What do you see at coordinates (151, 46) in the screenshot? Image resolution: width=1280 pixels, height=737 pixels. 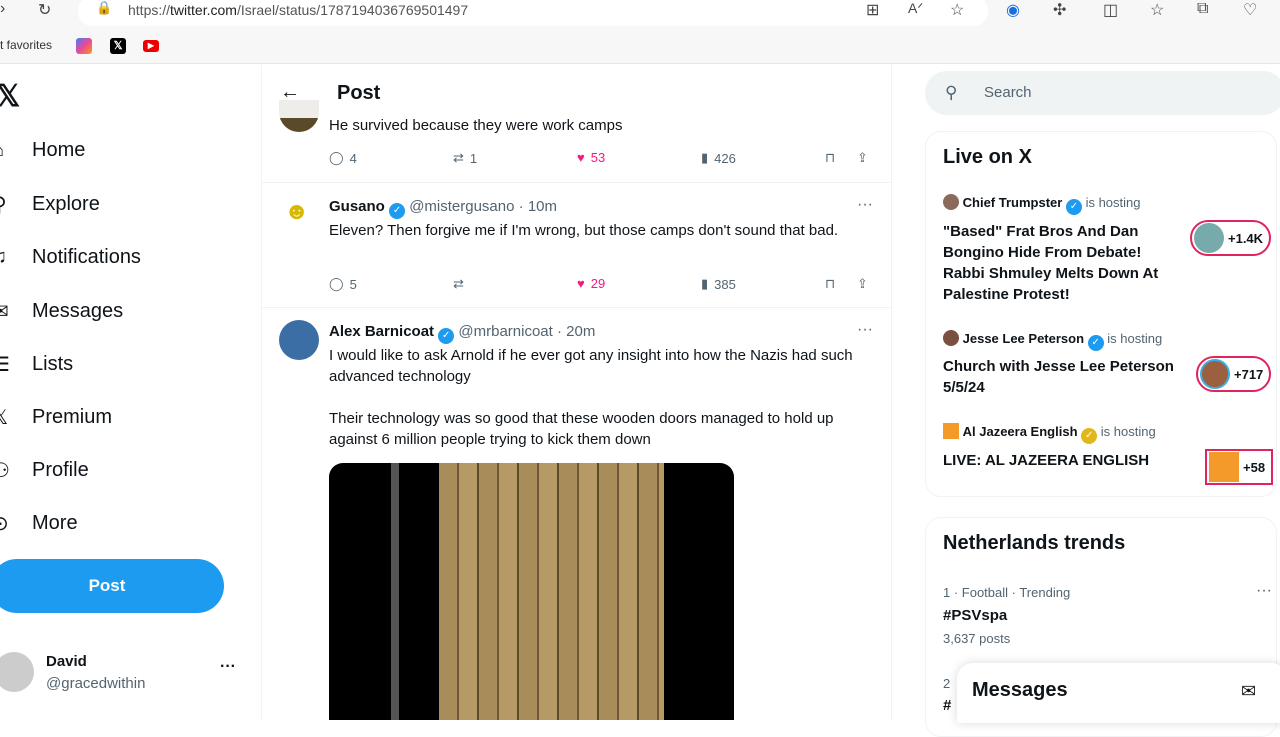 I see `youtube-icon: ▶` at bounding box center [151, 46].